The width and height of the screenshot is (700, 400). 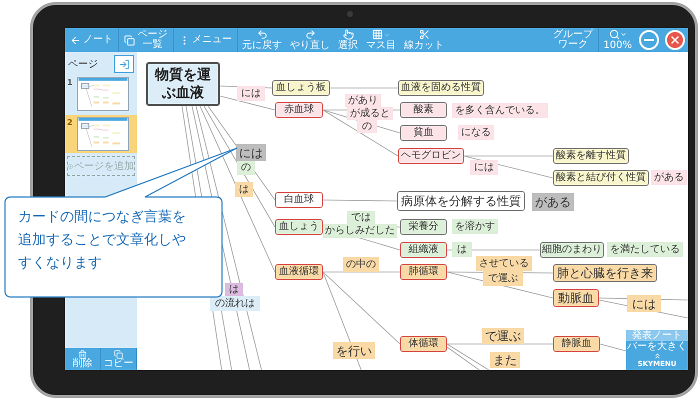 What do you see at coordinates (423, 227) in the screenshot?
I see `concept-card: 栄養分` at bounding box center [423, 227].